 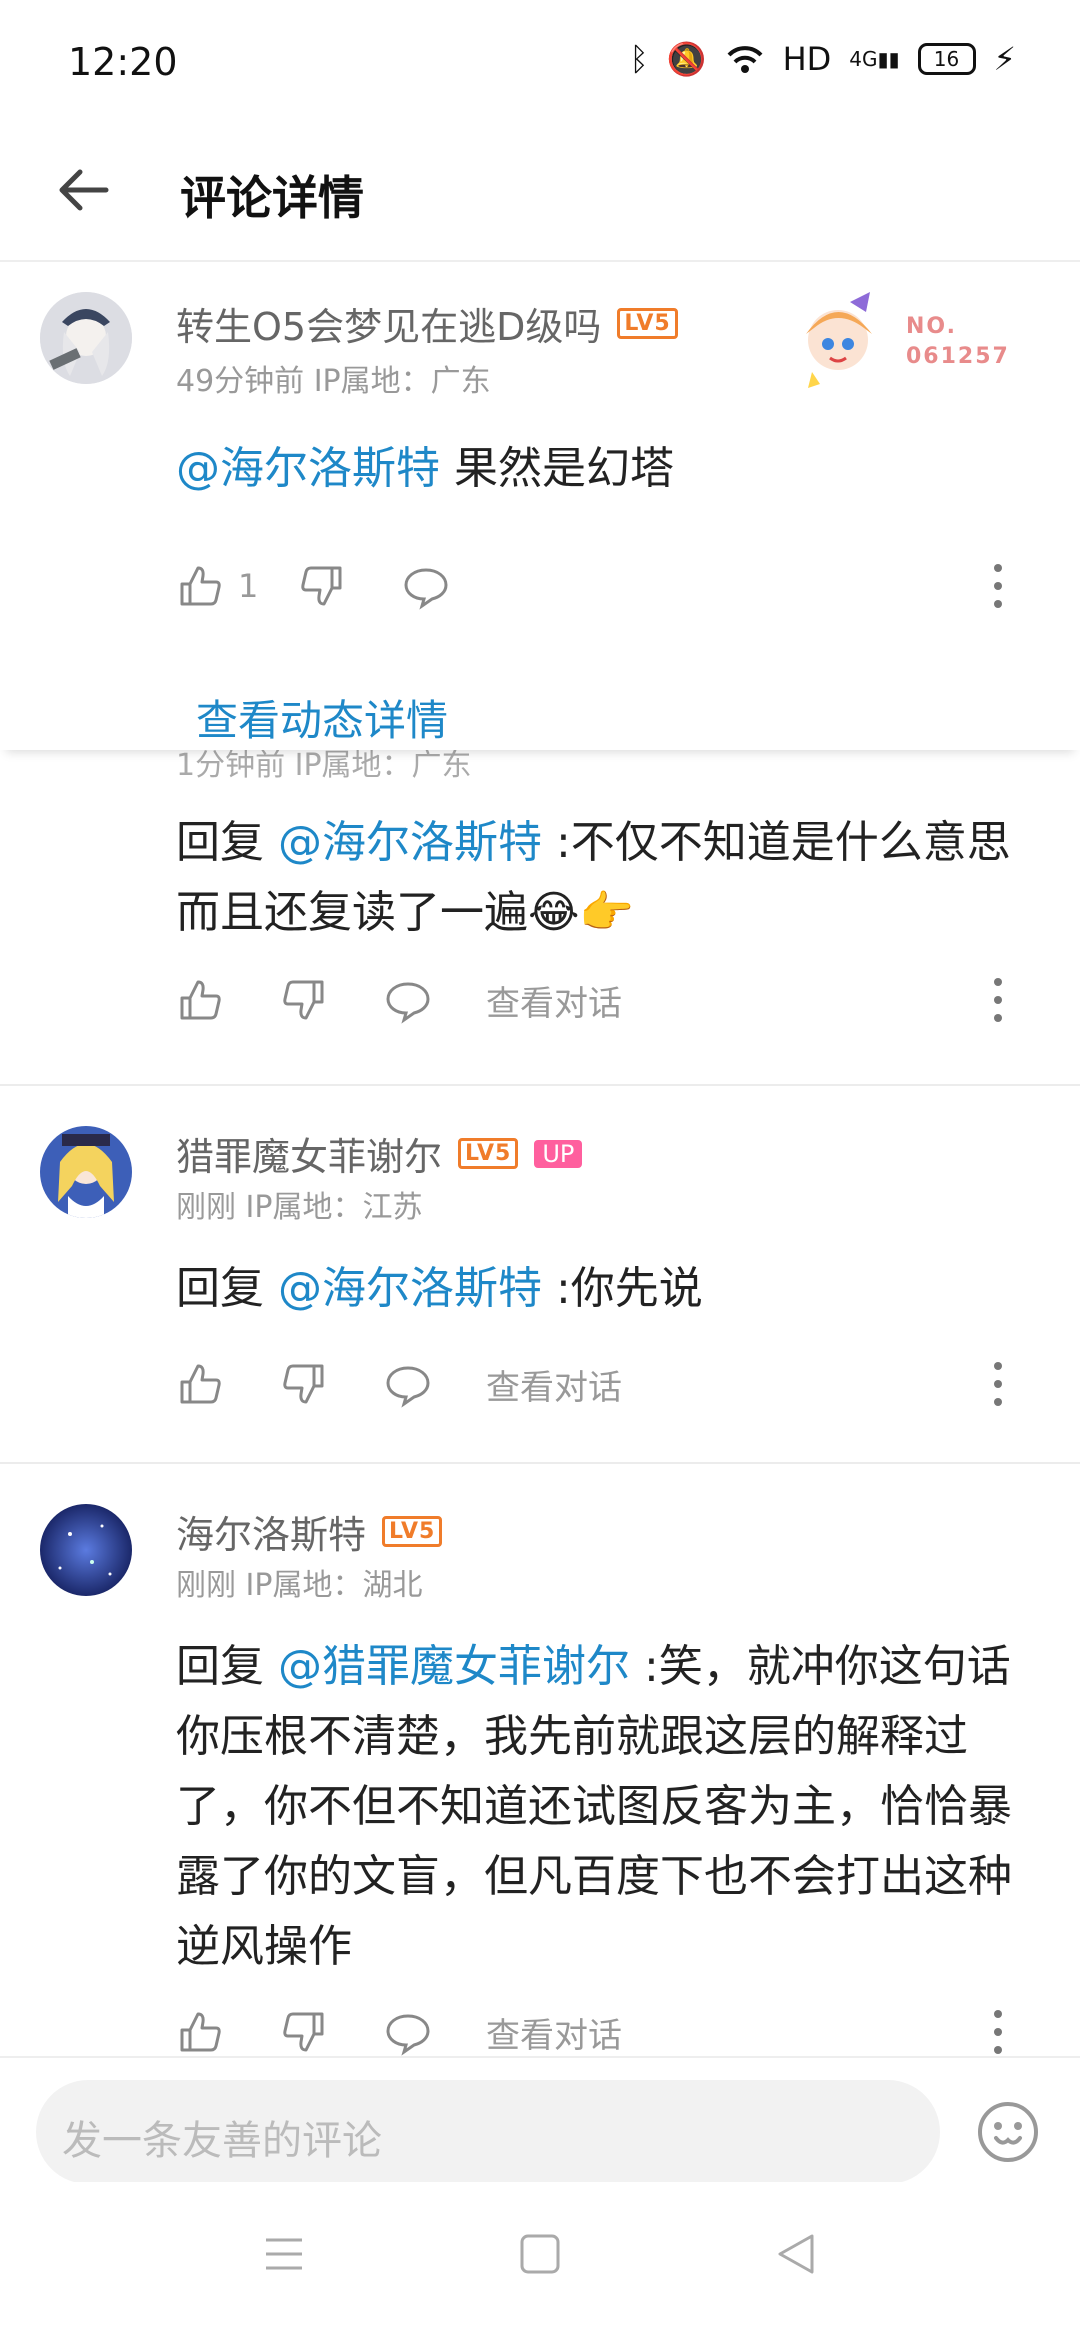 I want to click on username: 猎罪魔女菲谢尔, so click(x=309, y=1153).